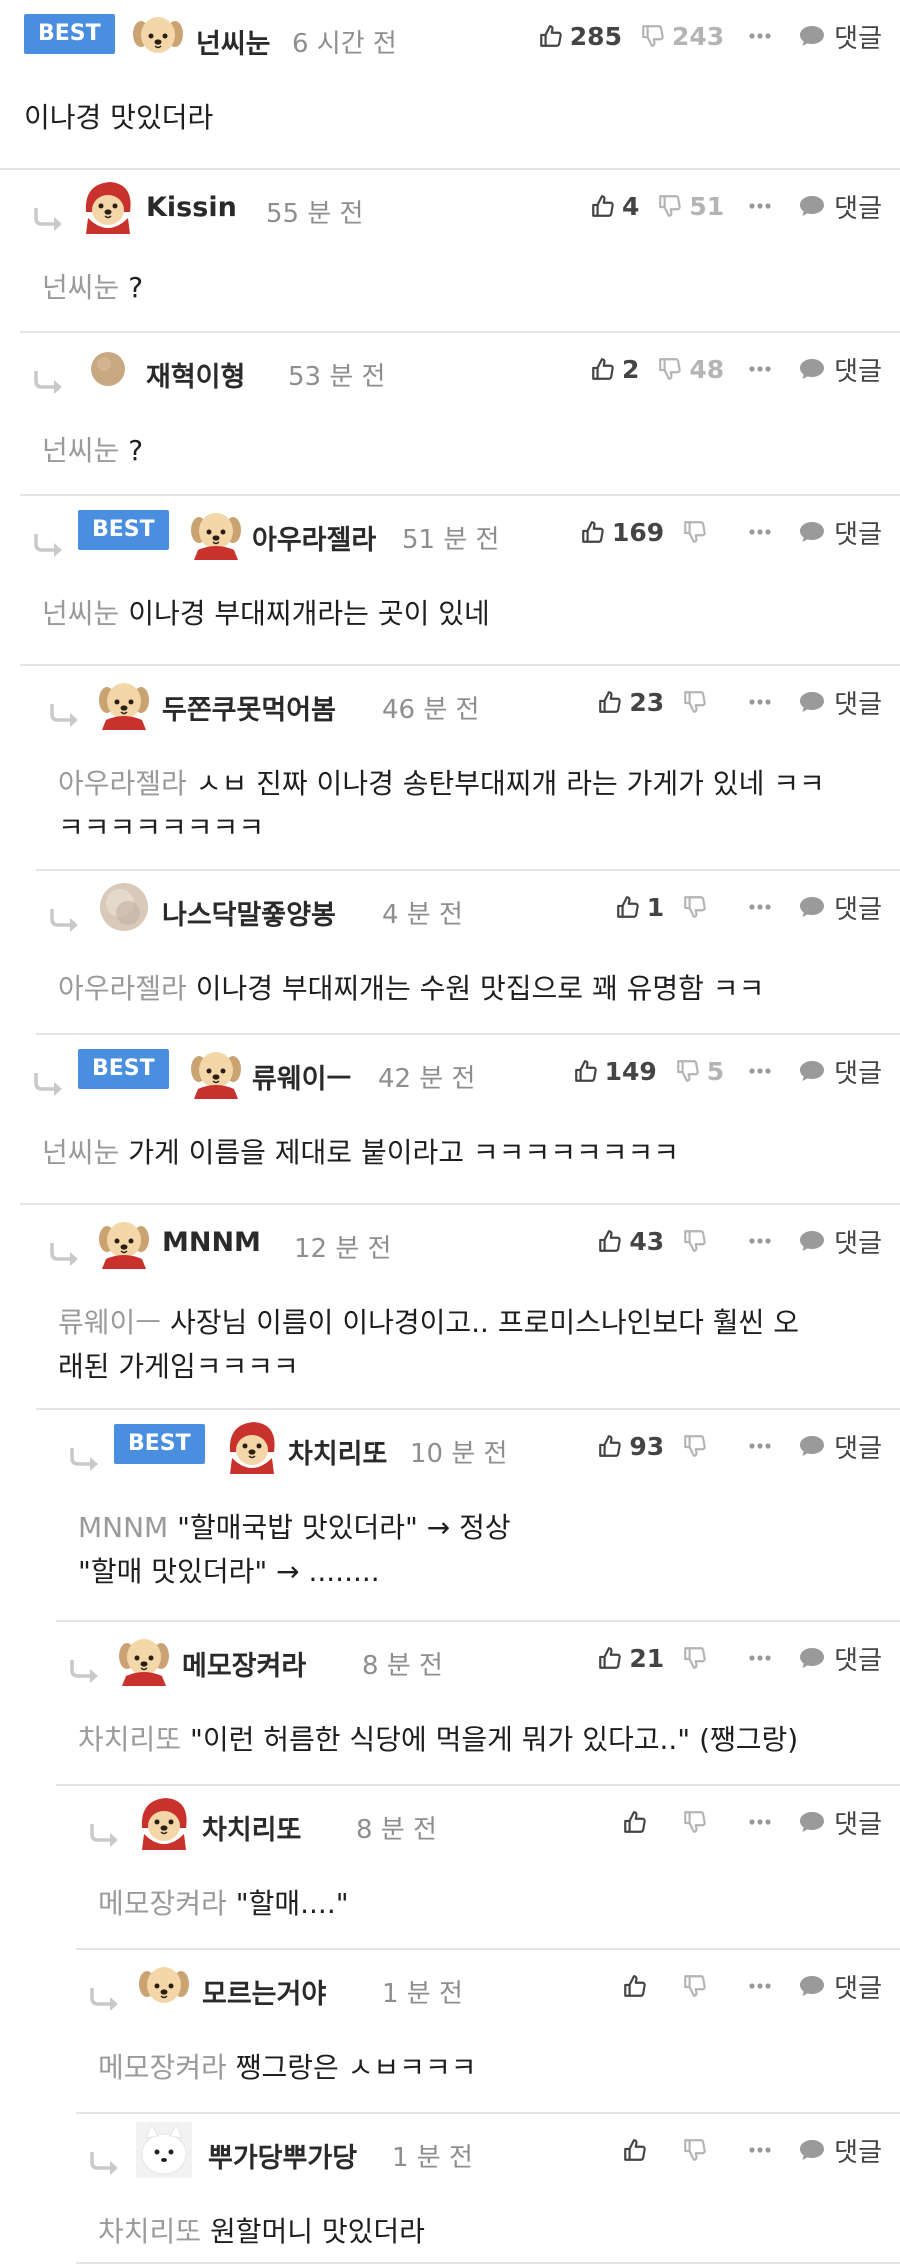 The image size is (900, 2264). What do you see at coordinates (695, 2150) in the screenshot?
I see `thumbs-down-icon` at bounding box center [695, 2150].